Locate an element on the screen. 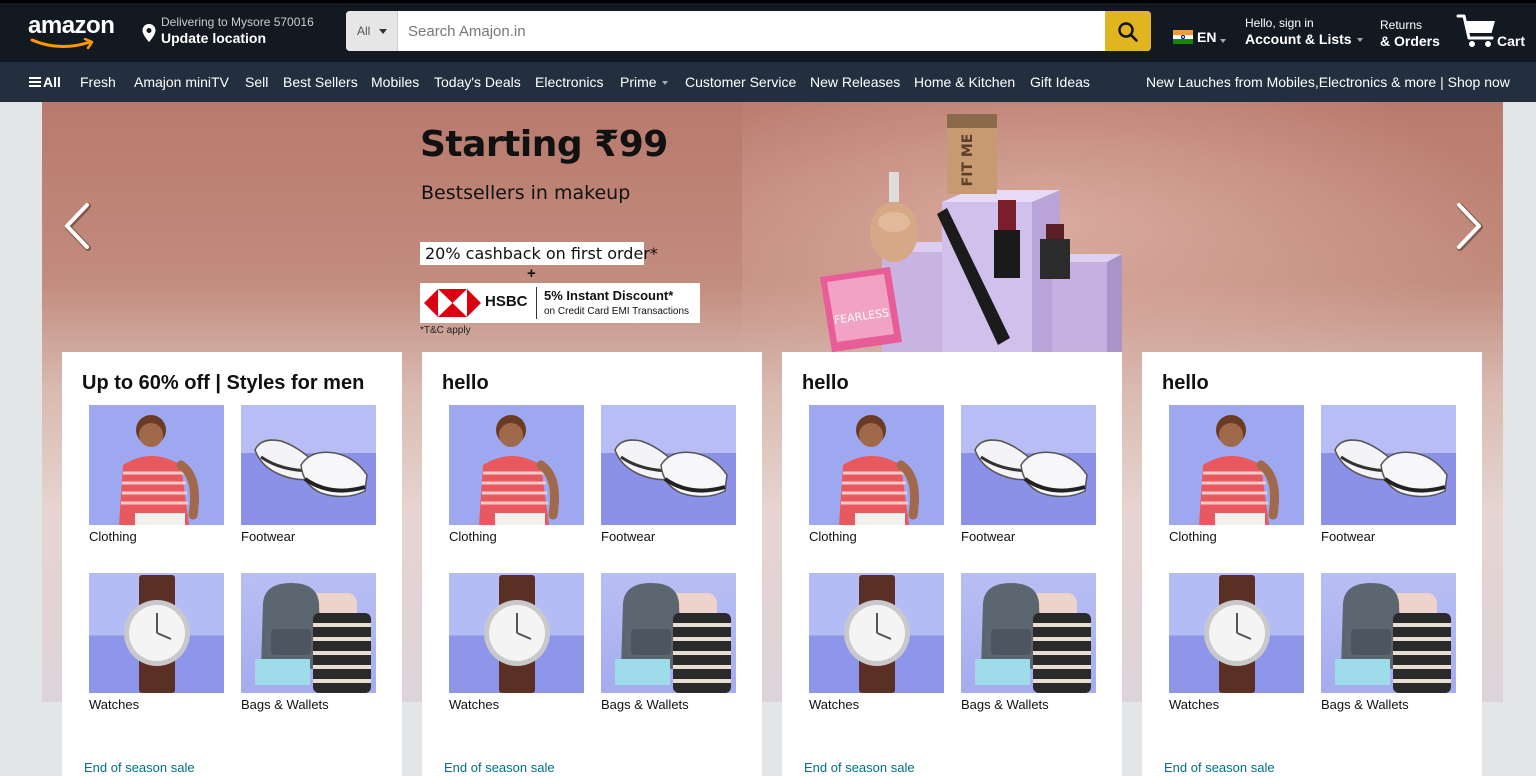 The image size is (1536, 776). terms-note: *T&C apply is located at coordinates (445, 330).